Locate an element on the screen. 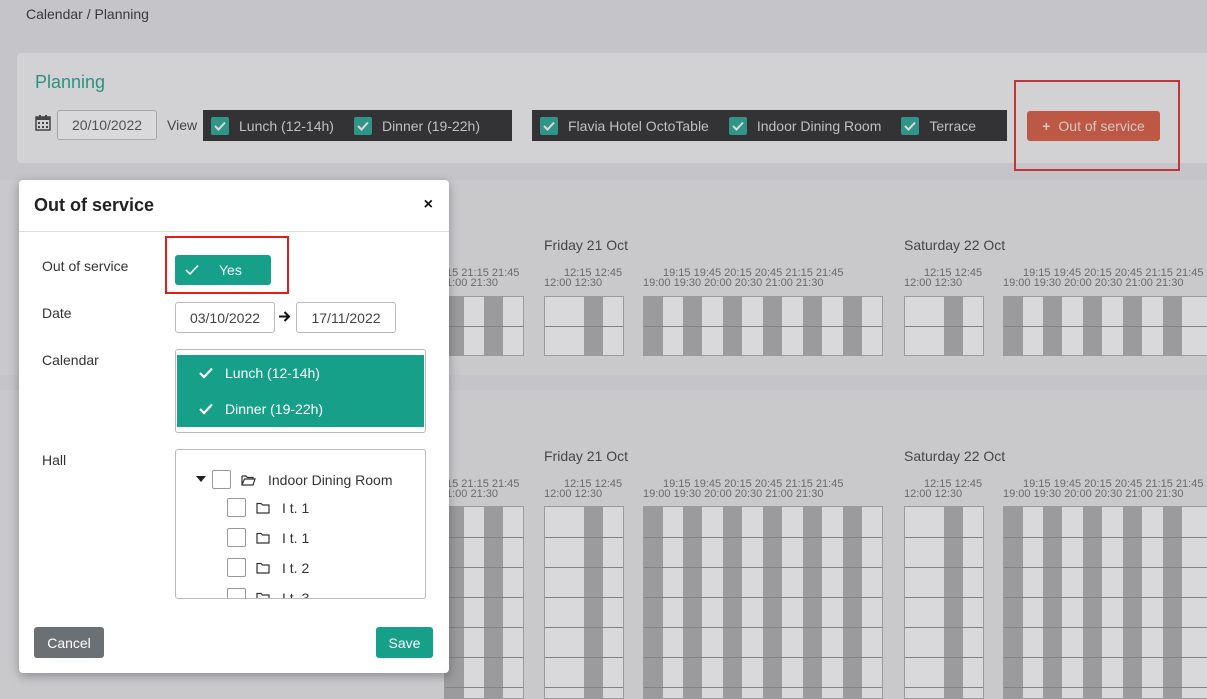 This screenshot has height=699, width=1207. tree-node: I t. 3 is located at coordinates (268, 593).